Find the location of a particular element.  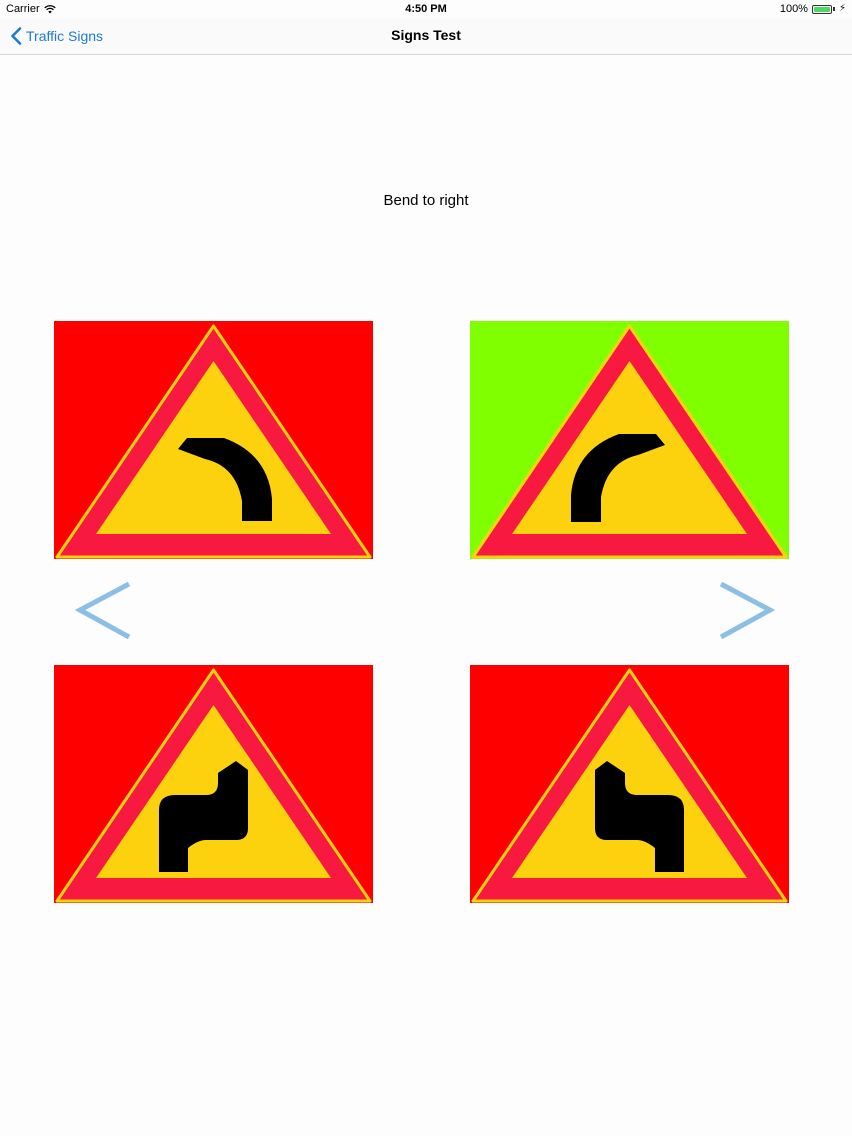

answer-option-double-bend-left is located at coordinates (629, 784).